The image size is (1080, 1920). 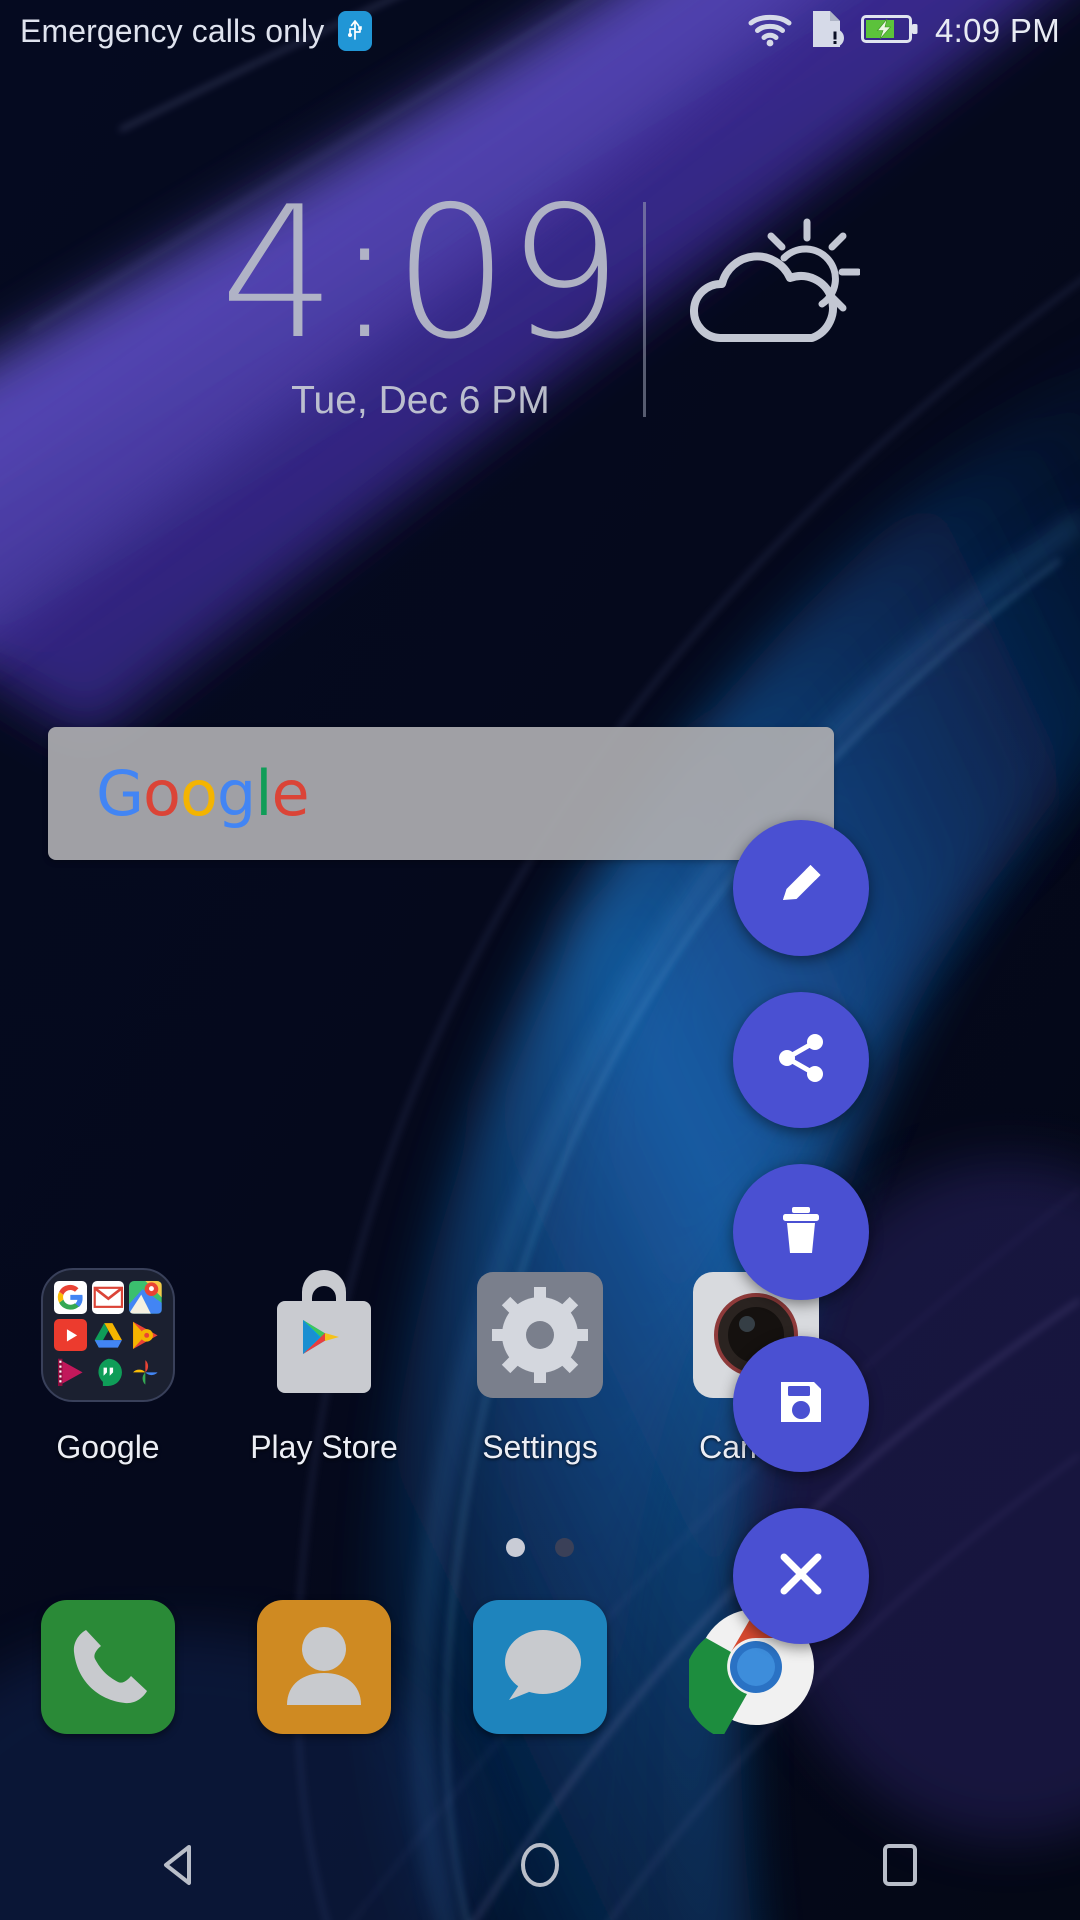 I want to click on widget-divider, so click(x=644, y=309).